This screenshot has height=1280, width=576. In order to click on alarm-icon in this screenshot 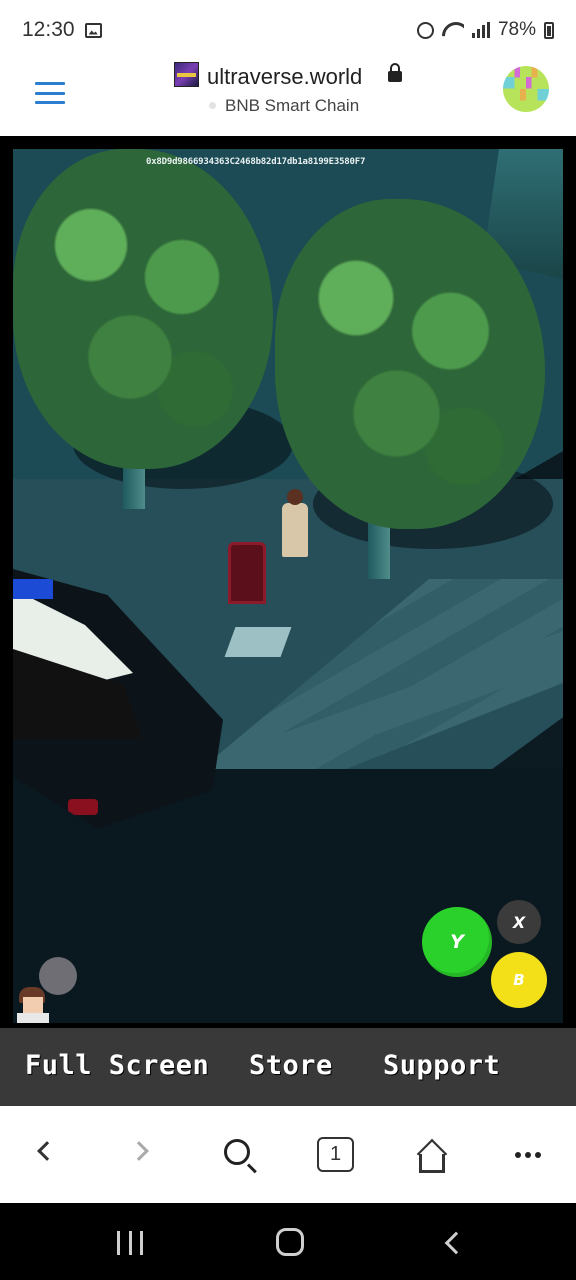, I will do `click(425, 30)`.